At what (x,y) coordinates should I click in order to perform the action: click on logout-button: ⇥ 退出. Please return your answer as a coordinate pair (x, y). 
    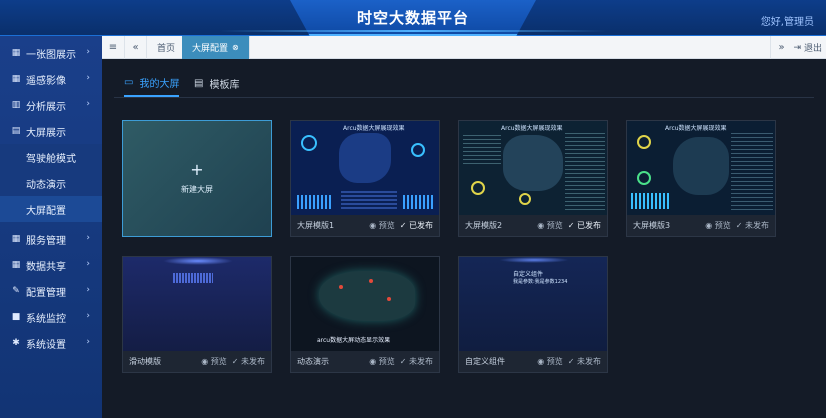
    Looking at the image, I should click on (807, 47).